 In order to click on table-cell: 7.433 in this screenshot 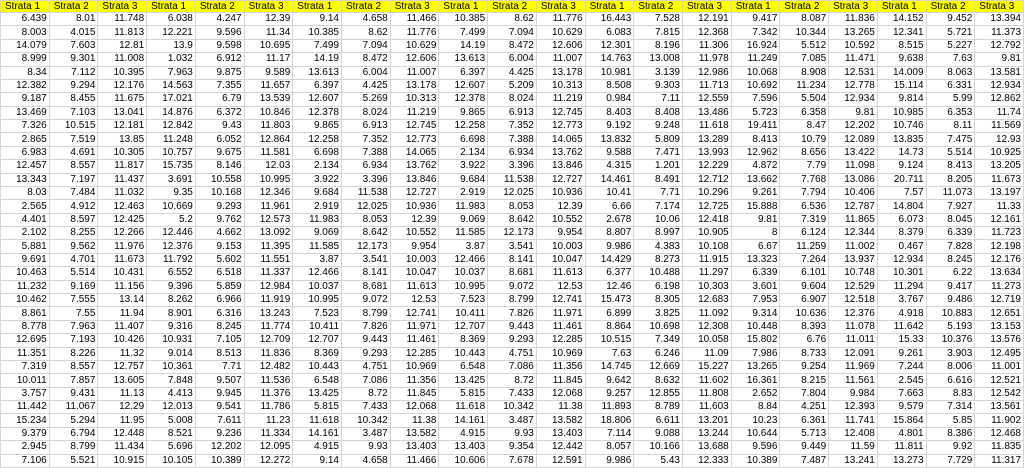, I will do `click(366, 408)`.